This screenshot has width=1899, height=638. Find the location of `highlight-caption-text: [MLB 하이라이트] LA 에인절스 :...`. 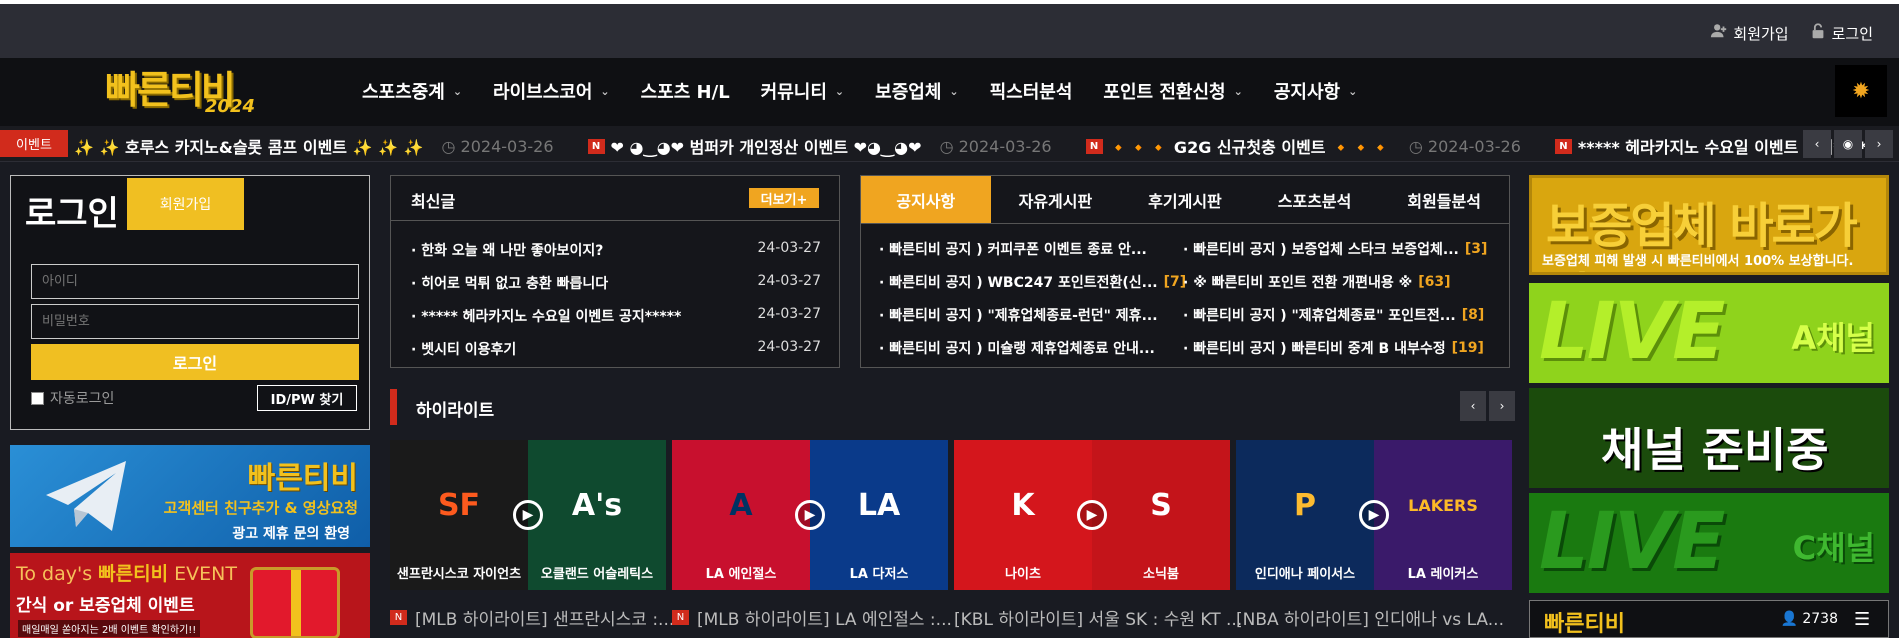

highlight-caption-text: [MLB 하이라이트] LA 에인절스 :... is located at coordinates (824, 620).